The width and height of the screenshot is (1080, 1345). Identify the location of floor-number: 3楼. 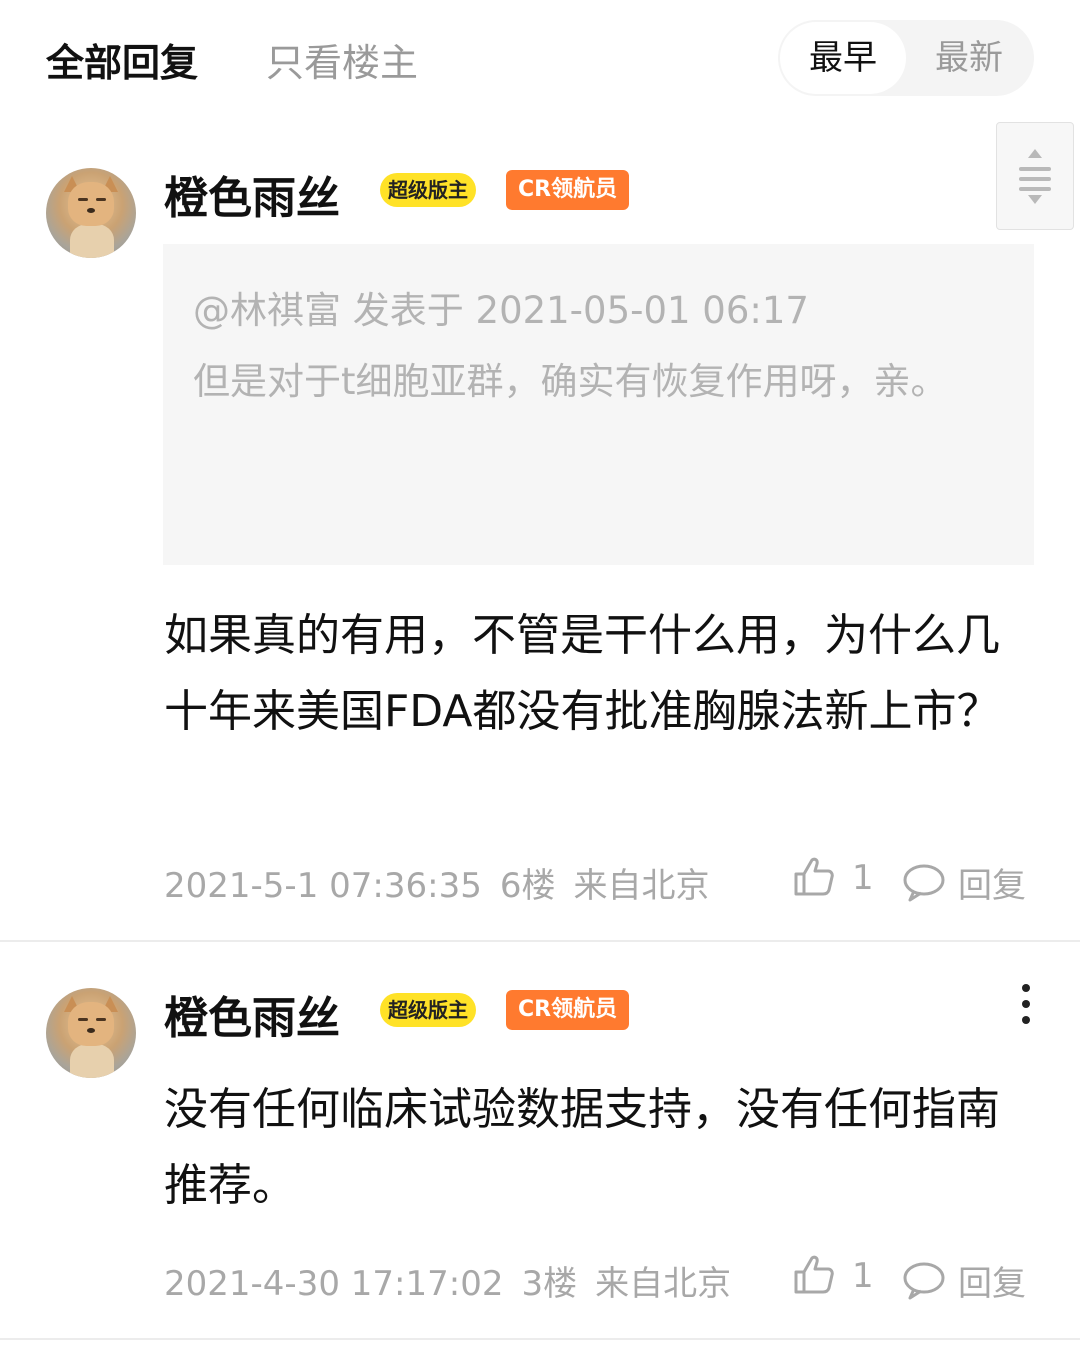
(549, 1284).